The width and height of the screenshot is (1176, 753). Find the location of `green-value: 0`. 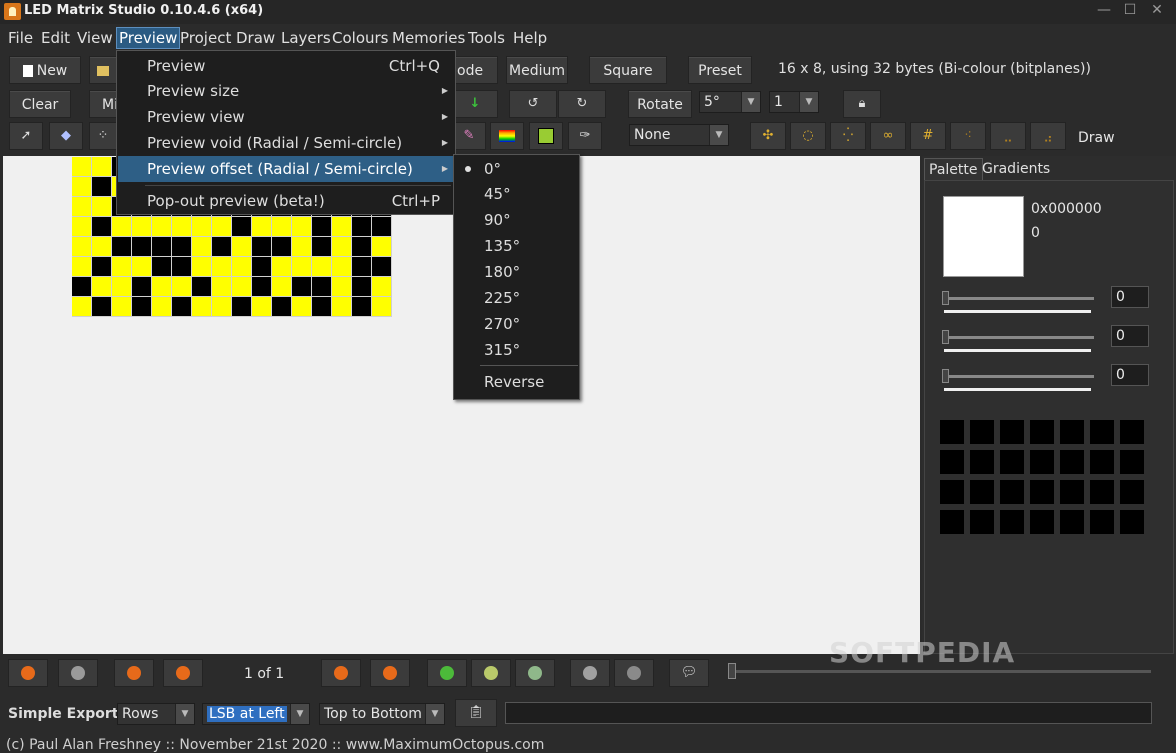

green-value: 0 is located at coordinates (1130, 336).